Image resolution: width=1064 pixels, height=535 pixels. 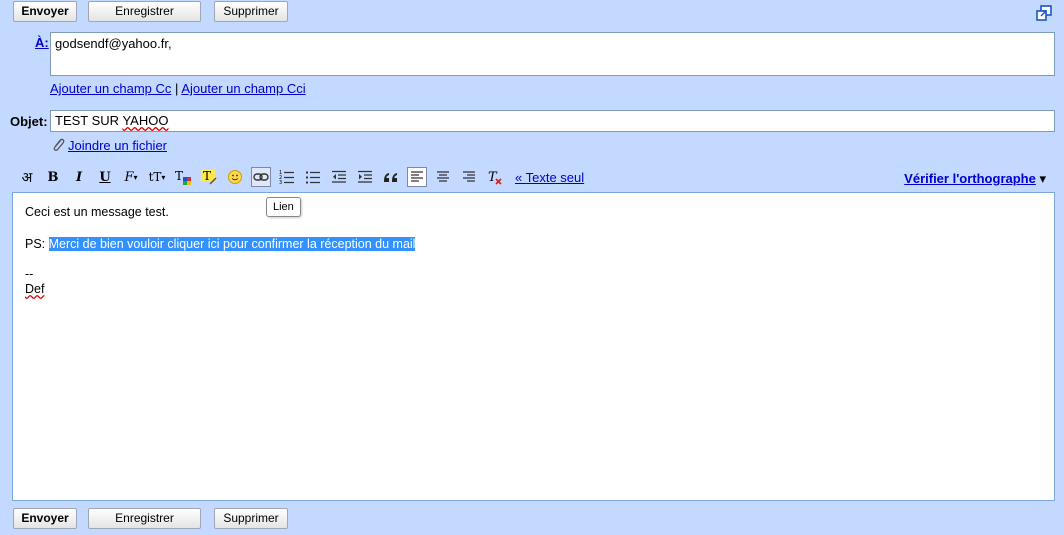 I want to click on attach-row: Joindre un fichier, so click(x=108, y=145).